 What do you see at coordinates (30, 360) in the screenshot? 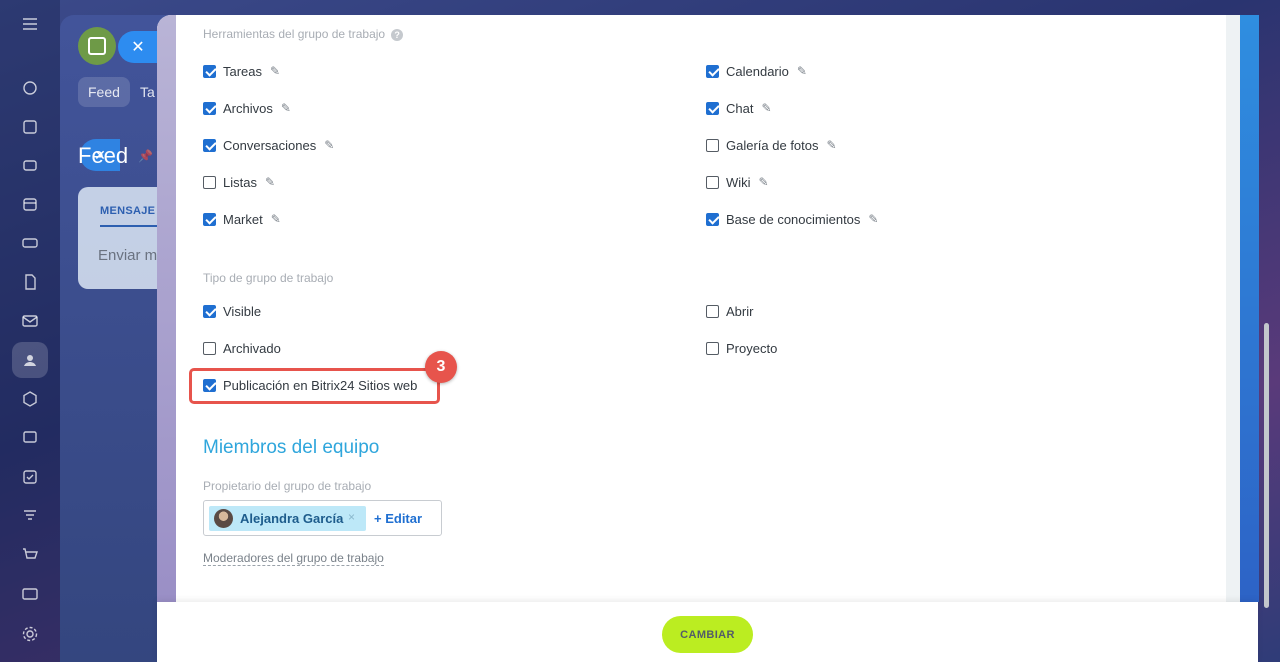
I see `groups-icon` at bounding box center [30, 360].